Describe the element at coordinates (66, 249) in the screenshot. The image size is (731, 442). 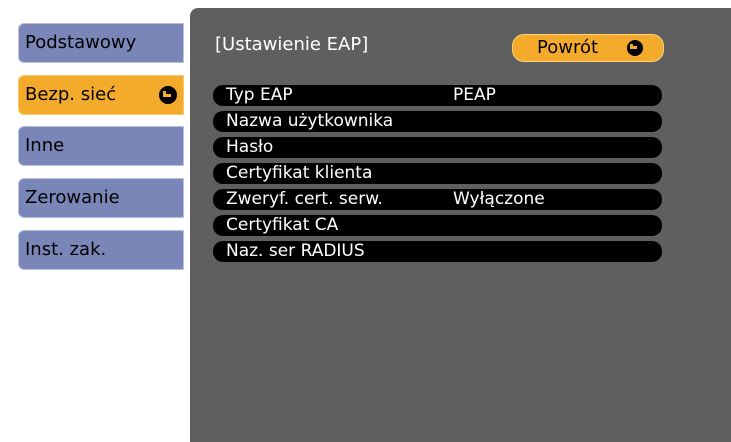
I see `sidebar-item-label: Inst. zak.` at that location.